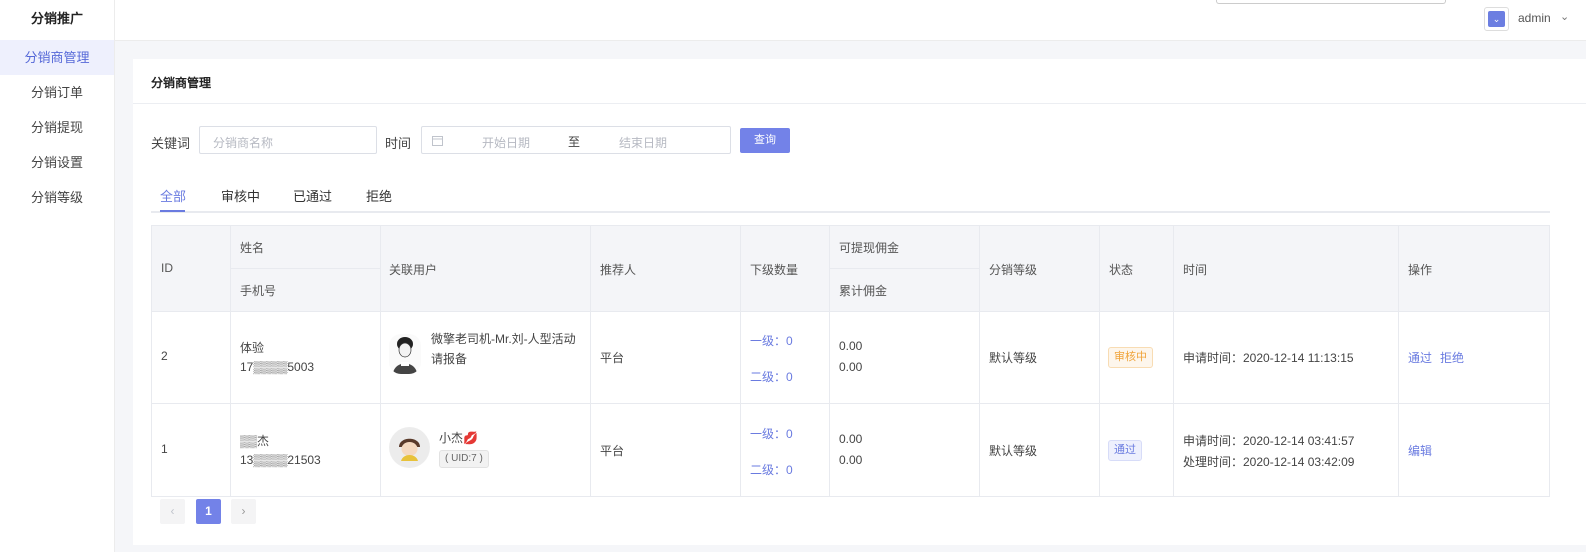  Describe the element at coordinates (506, 143) in the screenshot. I see `start-date-placeholder: 开始日期` at that location.